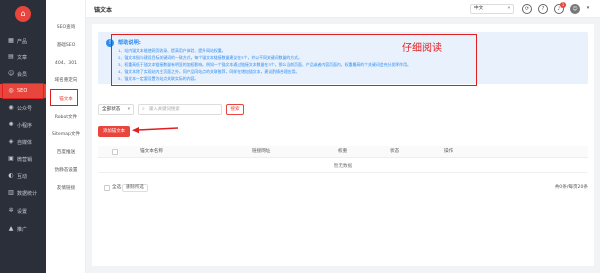 The image size is (600, 273). I want to click on status-filter-value: 全部状态, so click(111, 109).